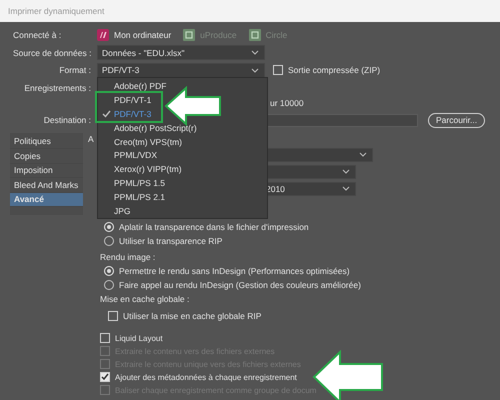  What do you see at coordinates (139, 338) in the screenshot?
I see `checkbox-label: Liquid Layout` at bounding box center [139, 338].